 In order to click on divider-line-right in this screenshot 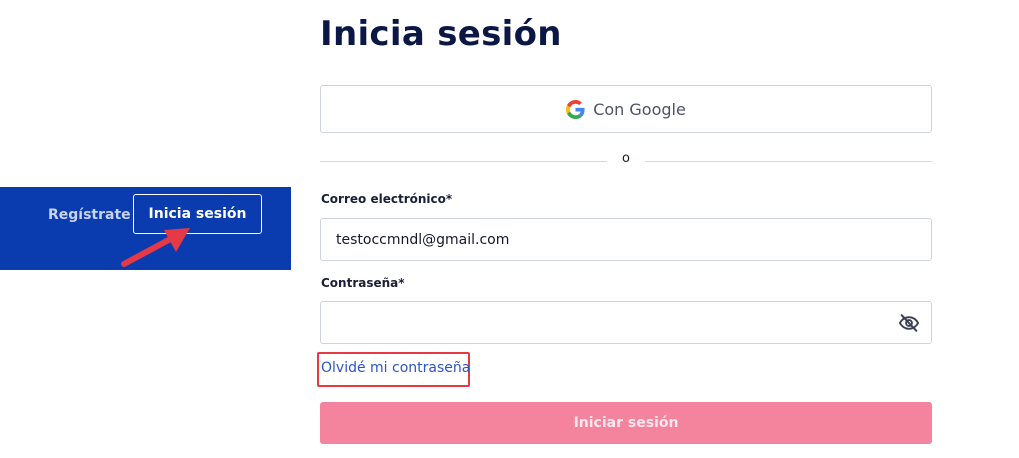, I will do `click(788, 161)`.